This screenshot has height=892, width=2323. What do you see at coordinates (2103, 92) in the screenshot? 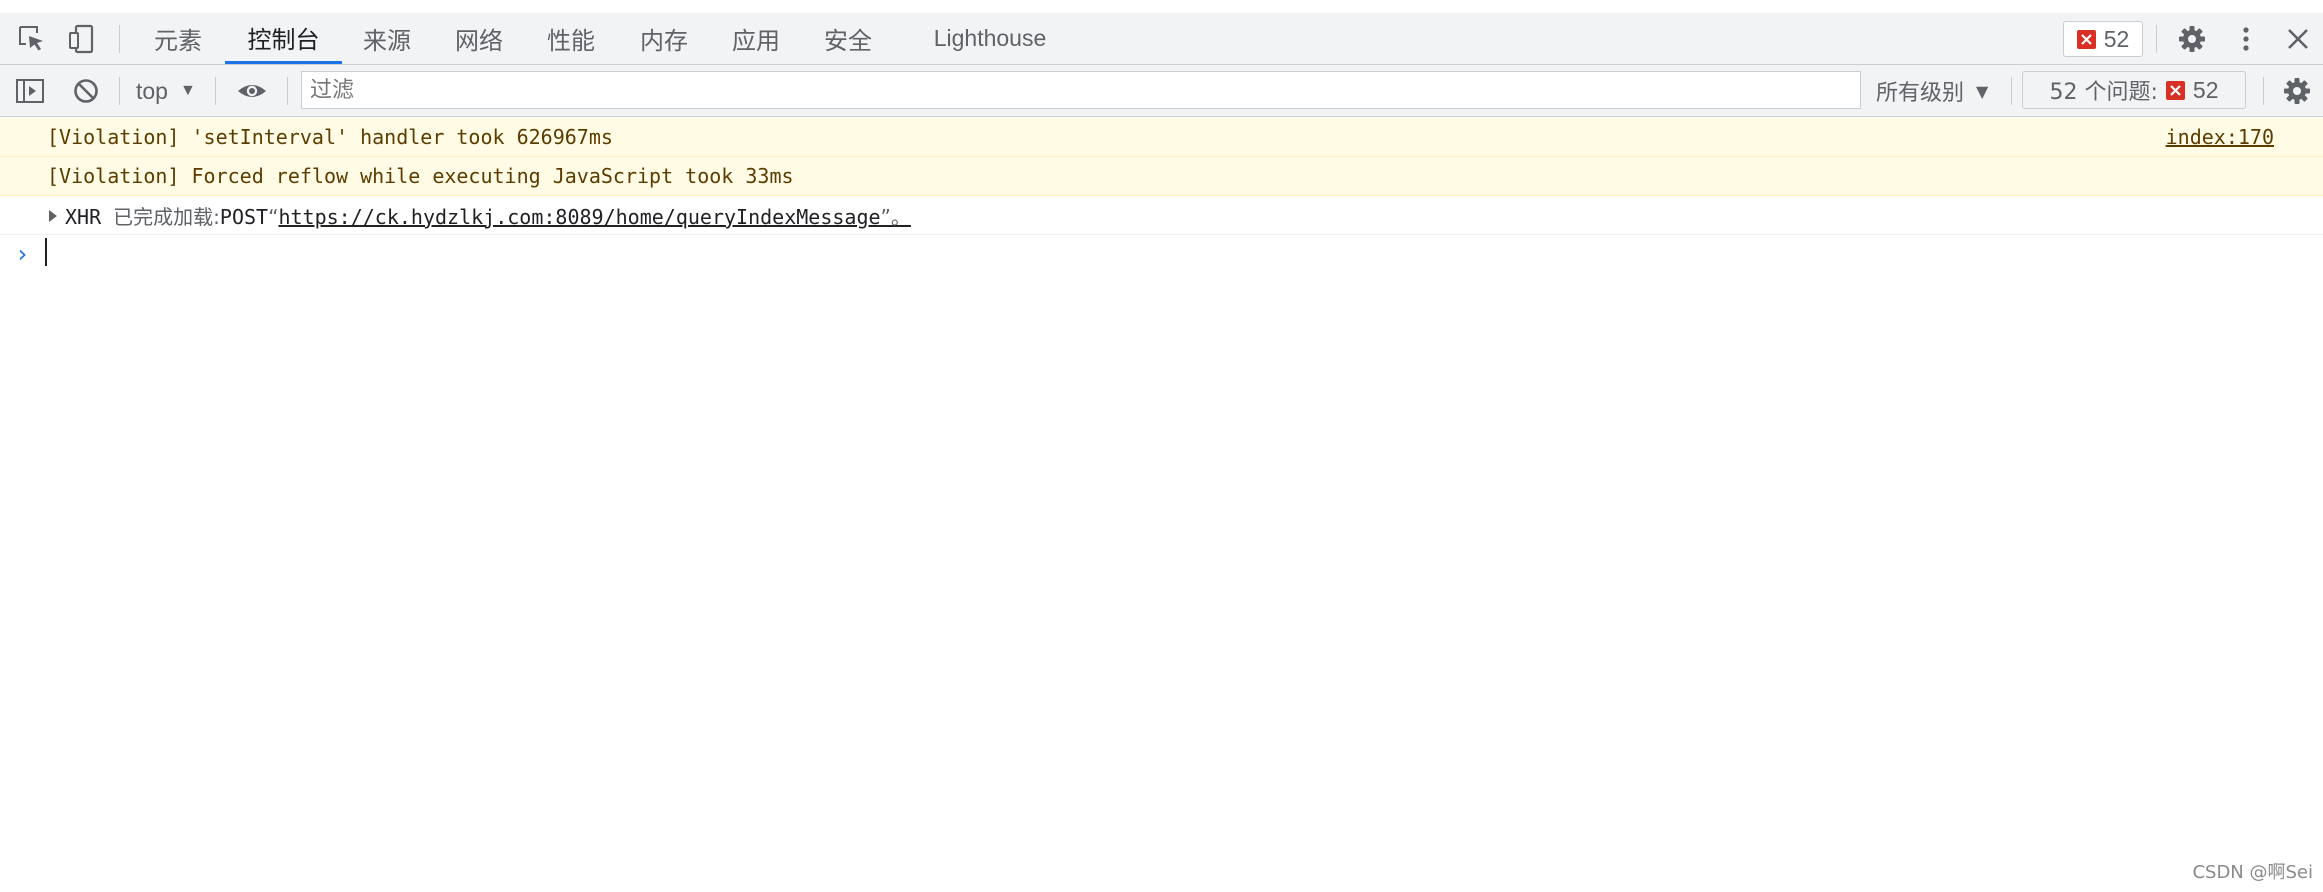
I see `issues-label: 52 个问题:` at bounding box center [2103, 92].